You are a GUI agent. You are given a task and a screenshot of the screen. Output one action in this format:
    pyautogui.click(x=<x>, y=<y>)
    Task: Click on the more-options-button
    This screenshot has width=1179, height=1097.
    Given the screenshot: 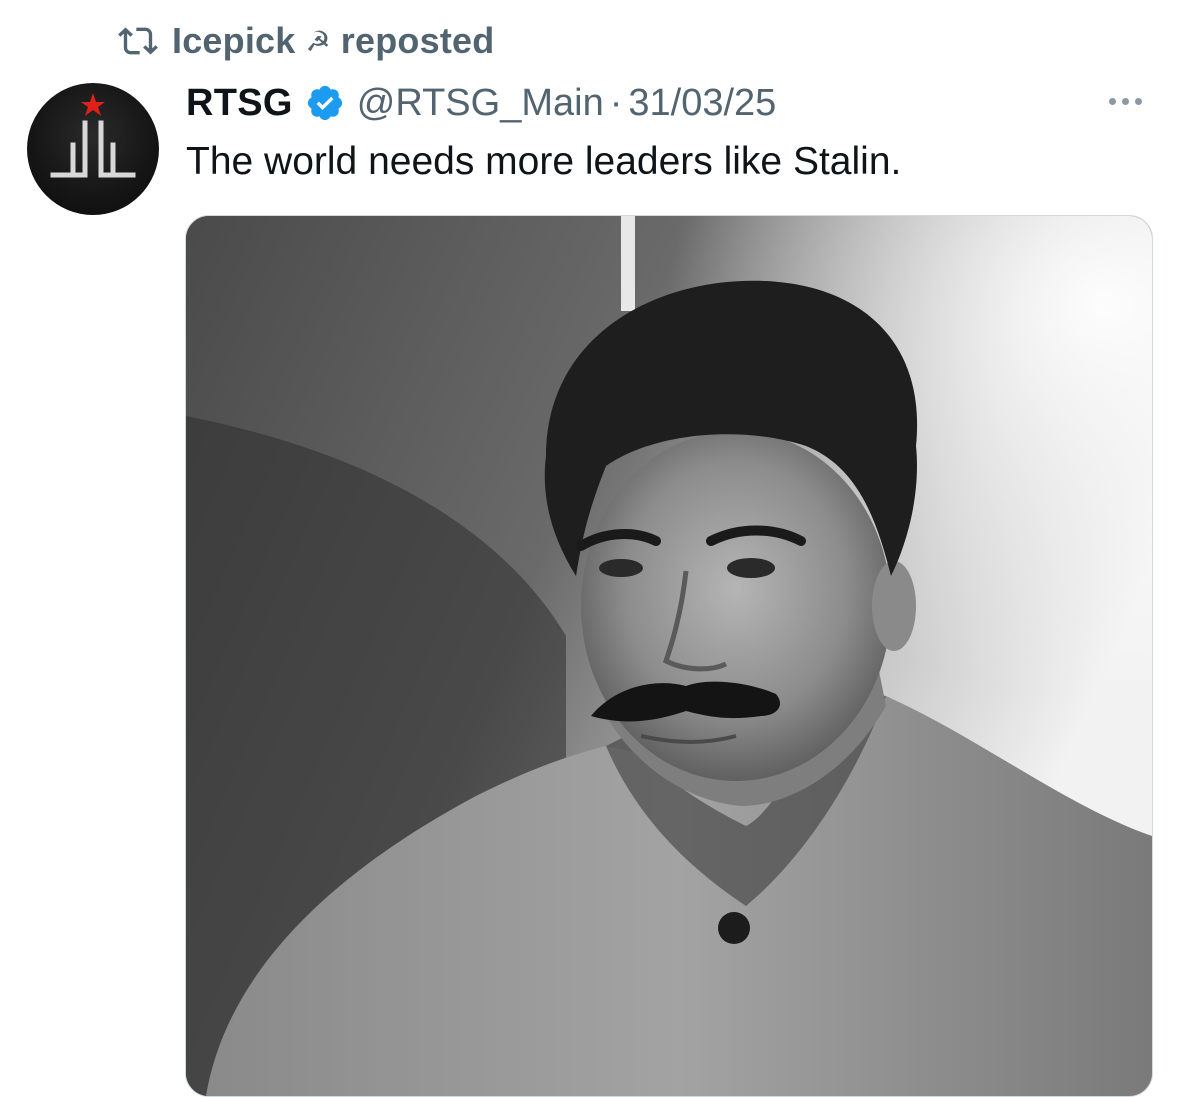 What is the action you would take?
    pyautogui.click(x=1125, y=101)
    